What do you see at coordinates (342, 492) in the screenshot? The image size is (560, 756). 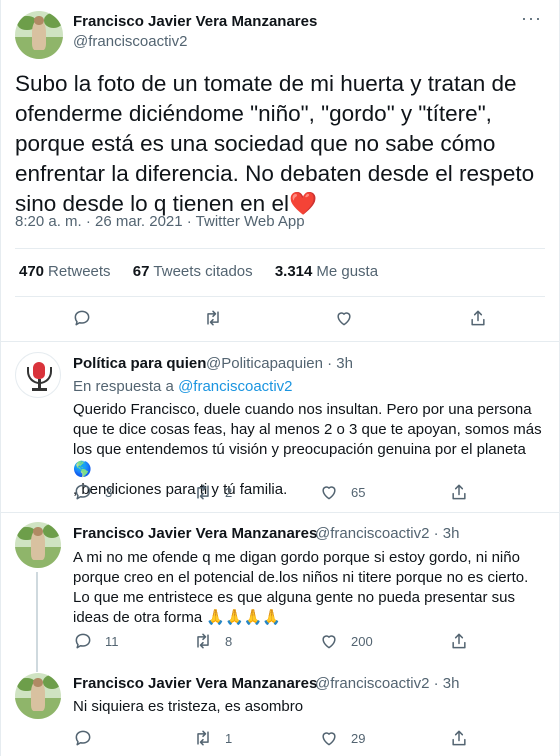 I see `like-button: 65` at bounding box center [342, 492].